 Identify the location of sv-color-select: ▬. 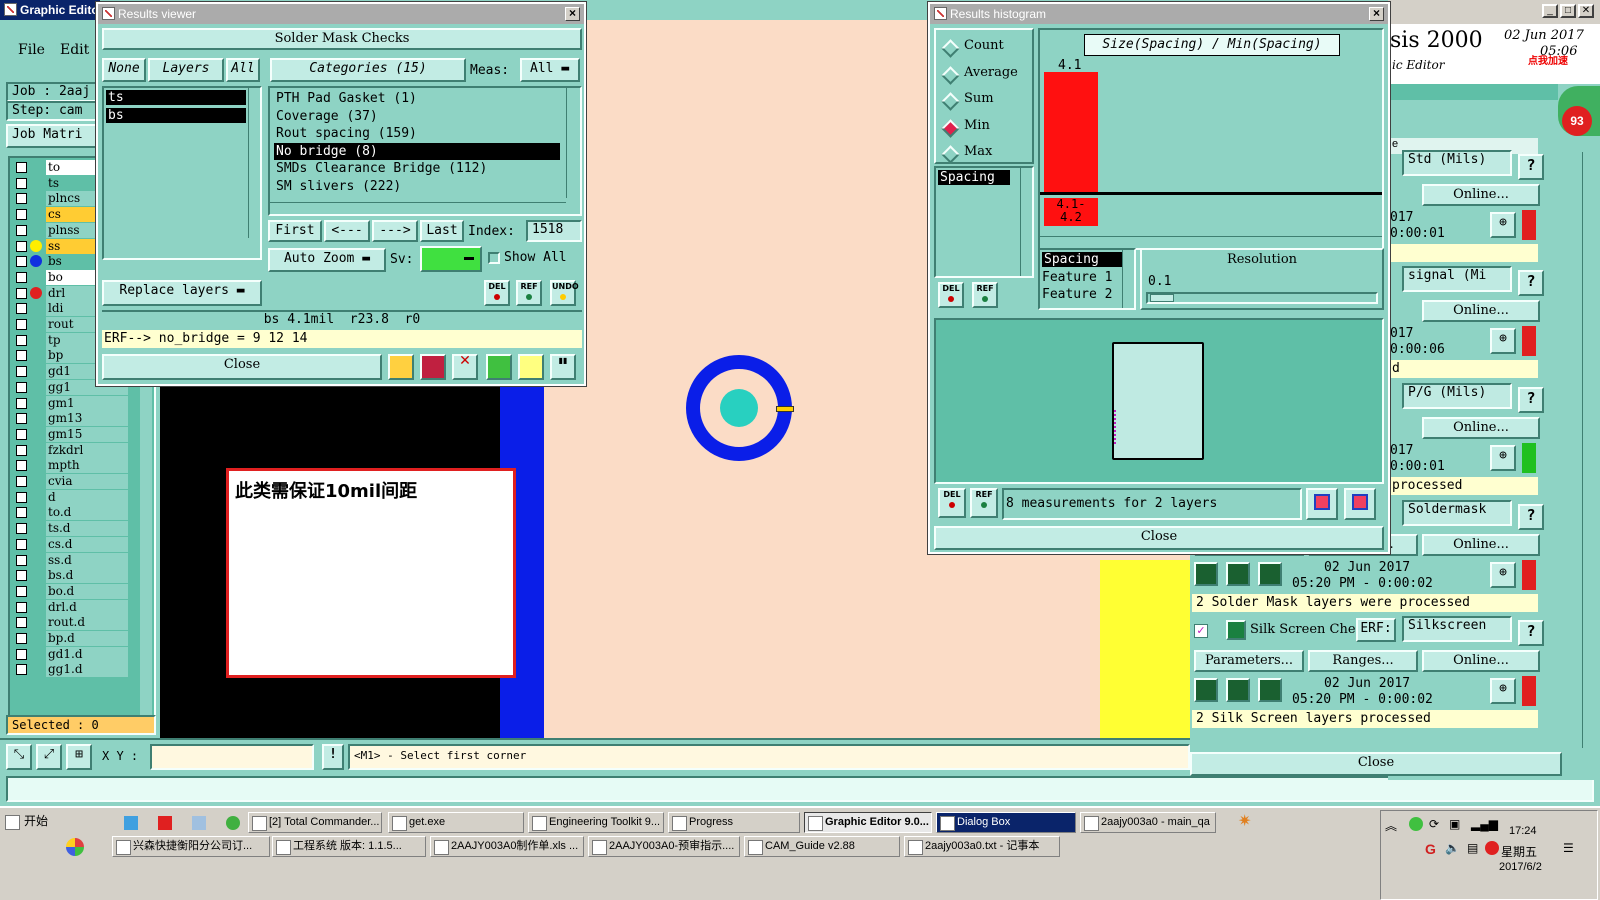
(451, 259).